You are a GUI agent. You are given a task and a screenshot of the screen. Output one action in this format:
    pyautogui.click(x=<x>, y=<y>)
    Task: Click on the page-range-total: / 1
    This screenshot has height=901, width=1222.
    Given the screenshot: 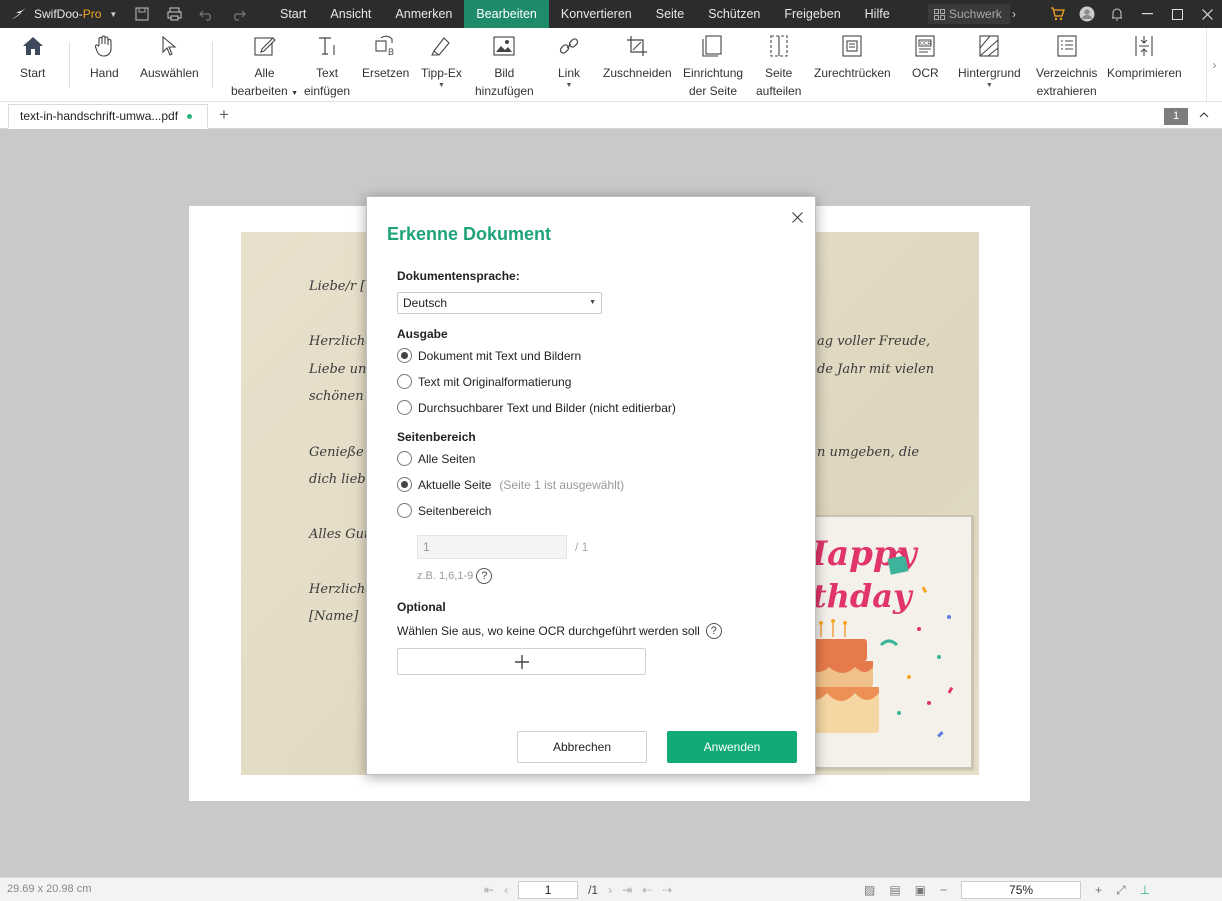 What is the action you would take?
    pyautogui.click(x=582, y=547)
    